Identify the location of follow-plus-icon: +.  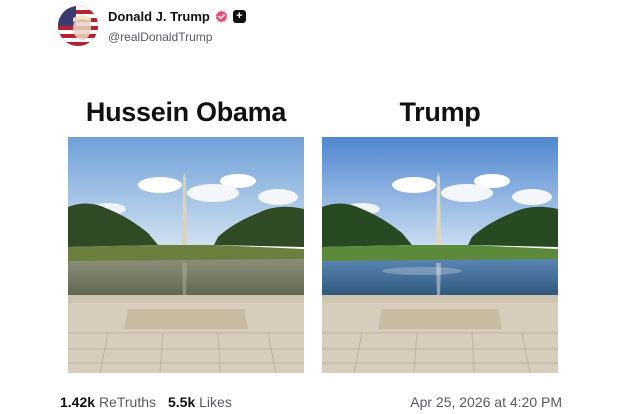
(239, 16).